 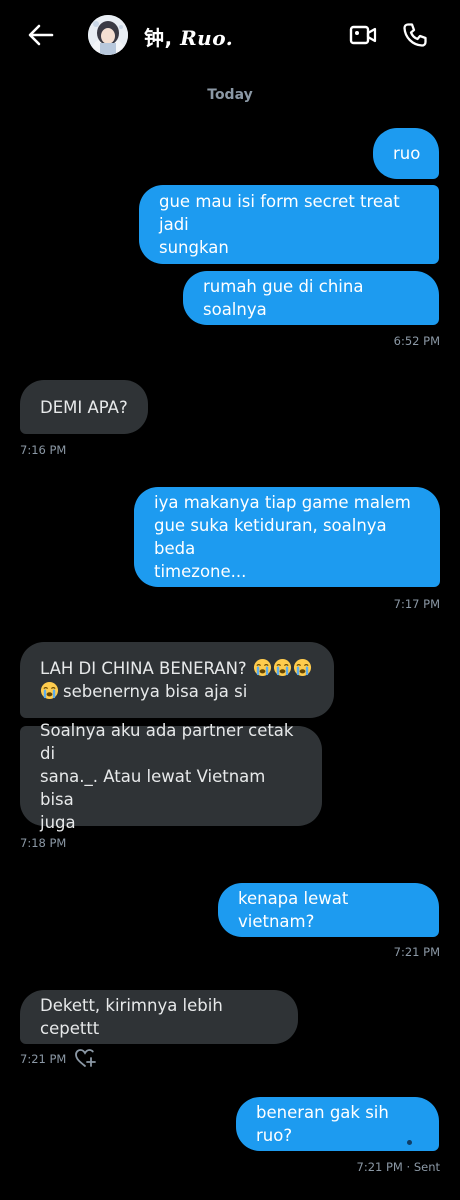 I want to click on message-text: kenapa lewat vietnam?, so click(x=293, y=910).